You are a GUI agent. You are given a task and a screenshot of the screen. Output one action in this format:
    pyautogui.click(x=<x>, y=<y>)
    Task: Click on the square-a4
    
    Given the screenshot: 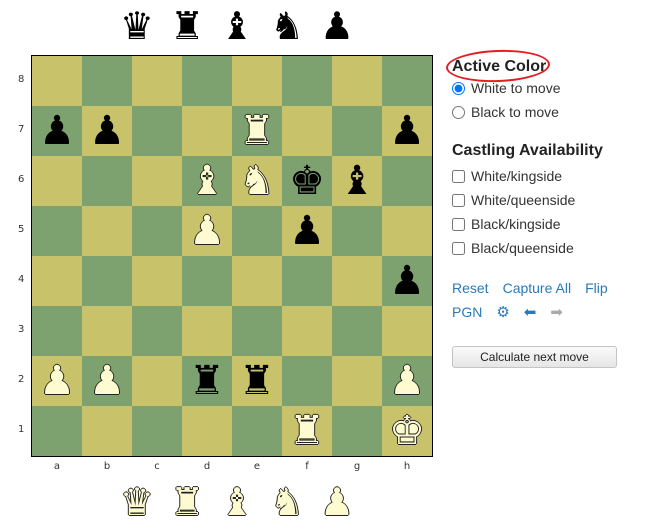 What is the action you would take?
    pyautogui.click(x=57, y=281)
    